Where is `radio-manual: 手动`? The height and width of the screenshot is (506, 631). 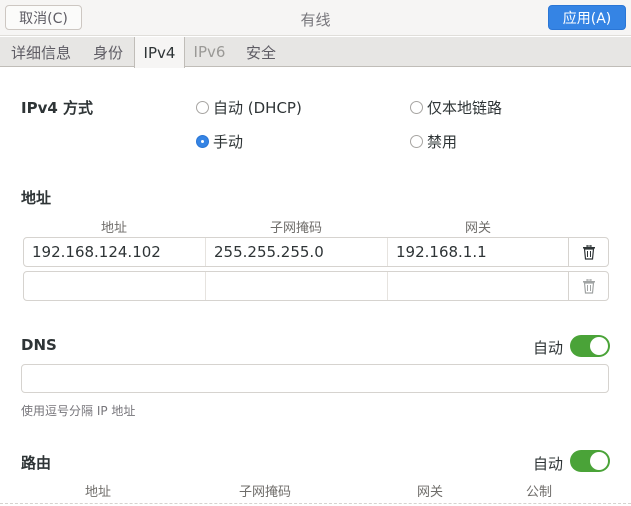
radio-manual: 手动 is located at coordinates (219, 141).